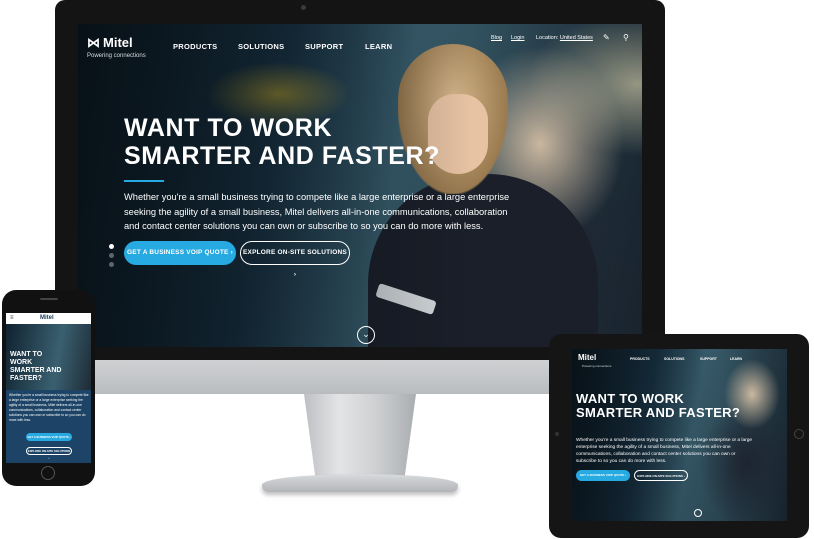 The height and width of the screenshot is (539, 814). I want to click on nav-solutions: SOLUTIONS, so click(261, 46).